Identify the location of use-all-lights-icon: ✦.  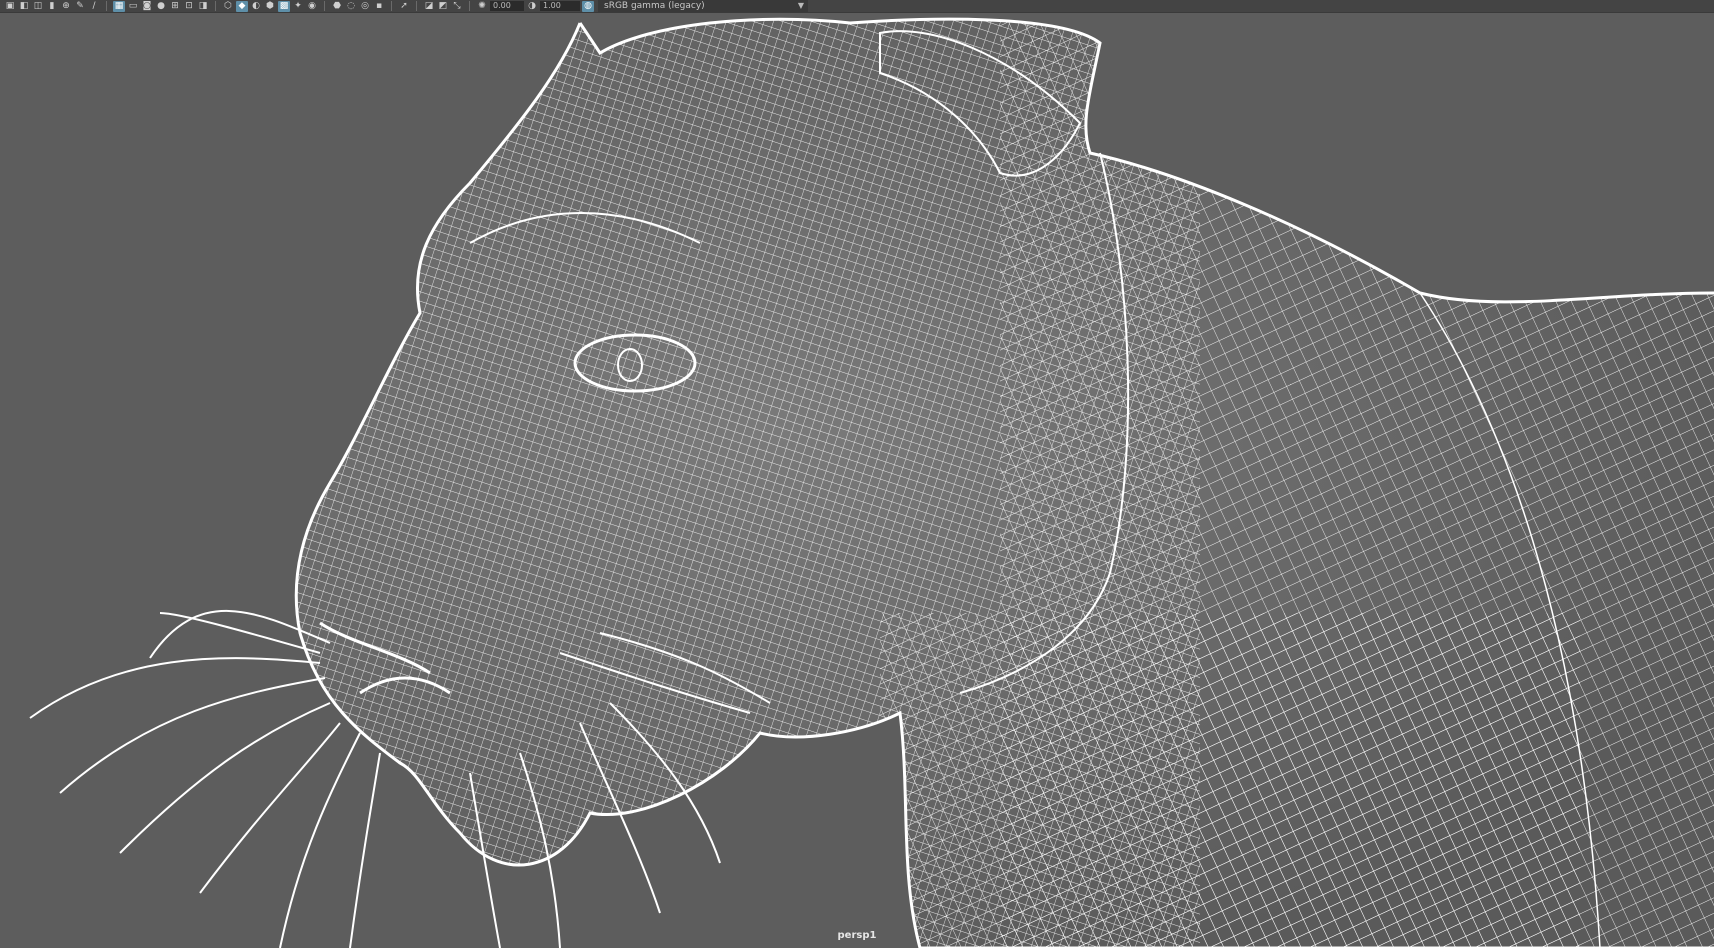
(298, 6).